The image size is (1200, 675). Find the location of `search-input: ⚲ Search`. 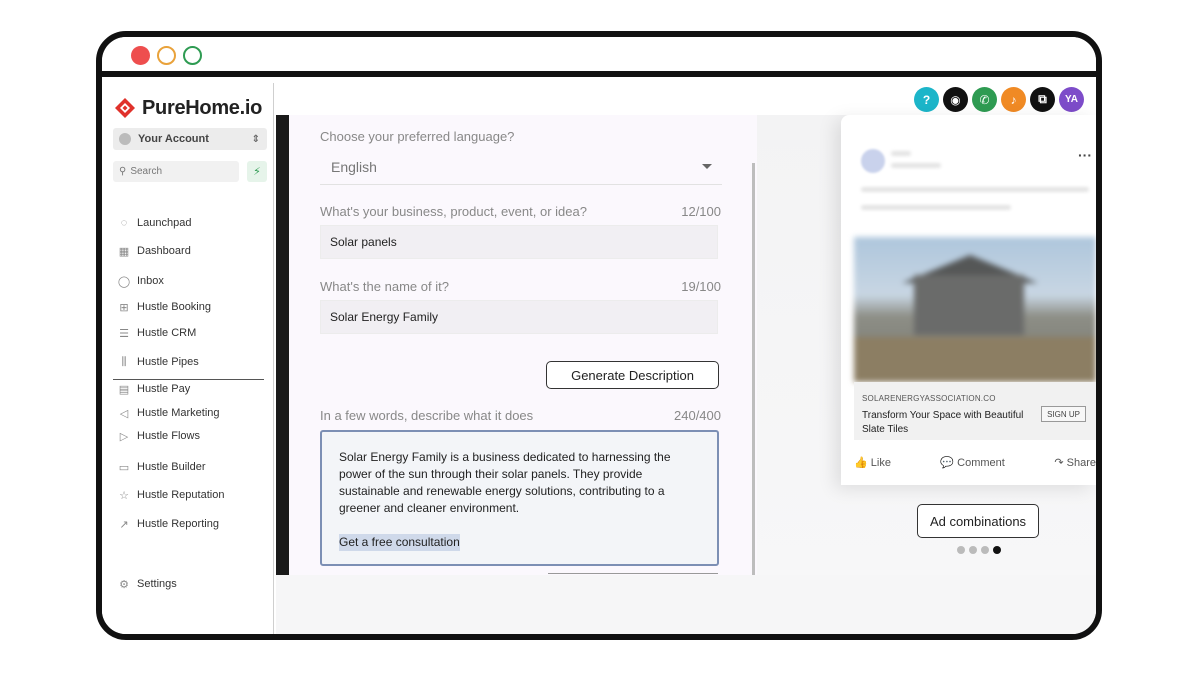

search-input: ⚲ Search is located at coordinates (176, 171).